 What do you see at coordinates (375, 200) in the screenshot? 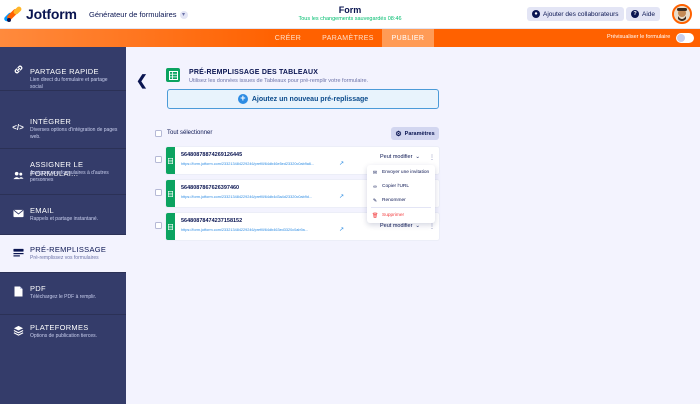
I see `pencil-icon: ✎` at bounding box center [375, 200].